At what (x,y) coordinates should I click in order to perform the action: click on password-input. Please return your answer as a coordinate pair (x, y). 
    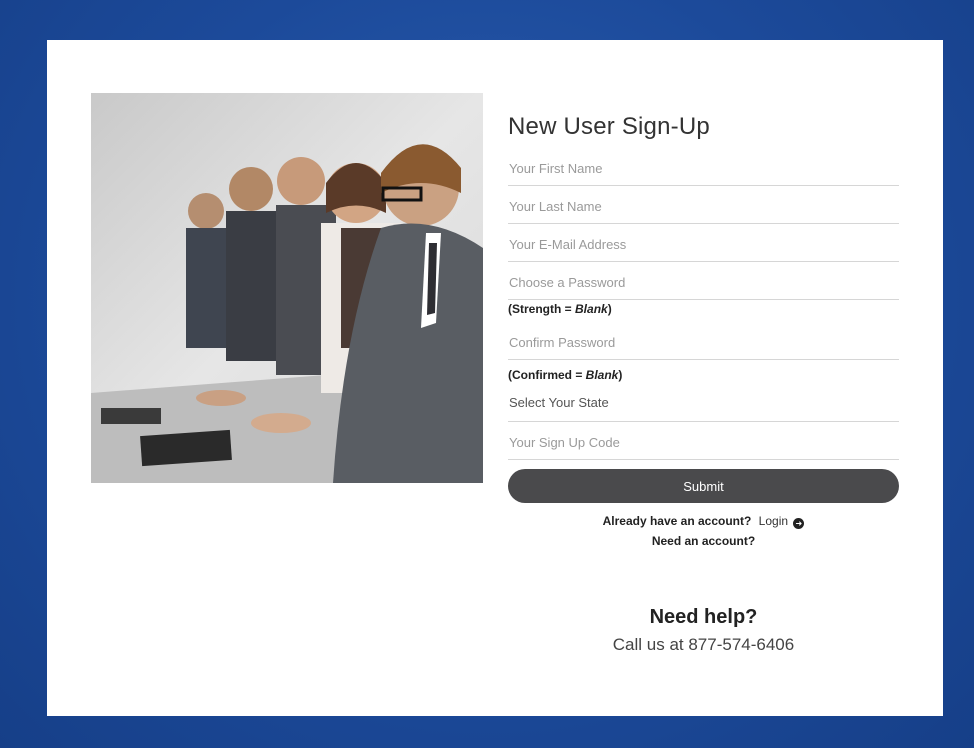
    Looking at the image, I should click on (704, 282).